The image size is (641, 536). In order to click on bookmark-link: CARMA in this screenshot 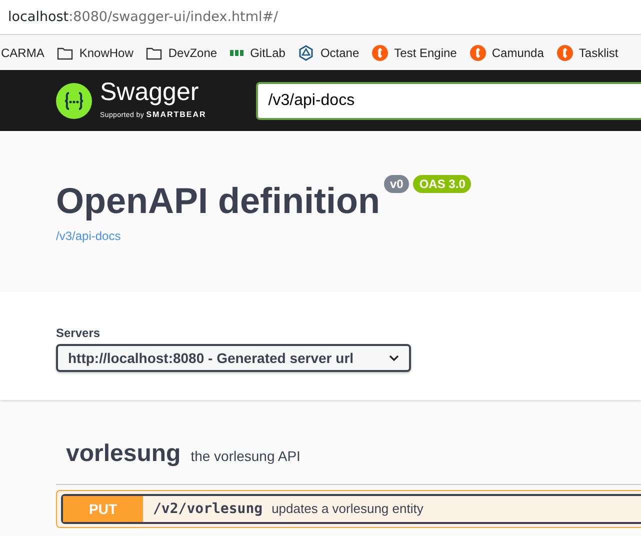, I will do `click(22, 53)`.